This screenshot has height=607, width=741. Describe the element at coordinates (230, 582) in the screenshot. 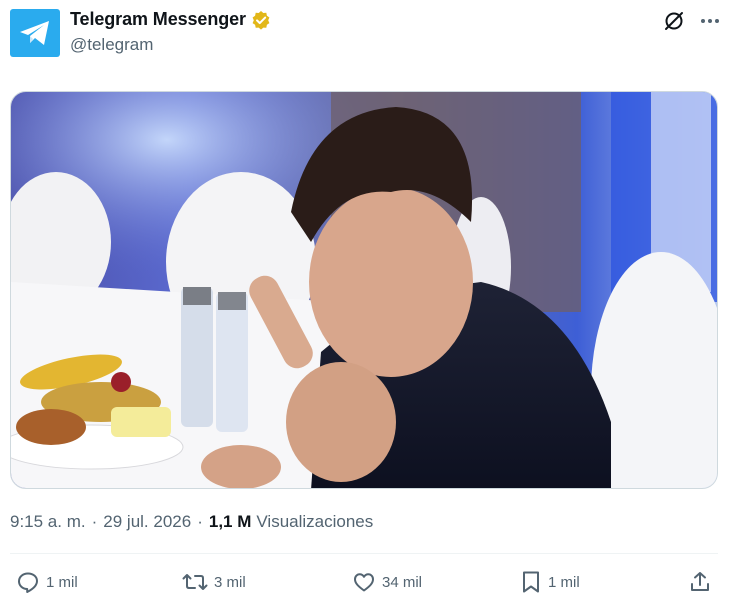

I see `repost-count: 3 mil` at that location.